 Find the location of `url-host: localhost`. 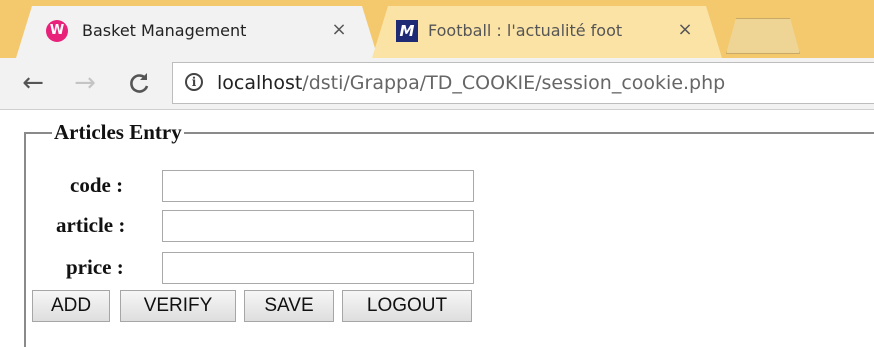

url-host: localhost is located at coordinates (260, 83).